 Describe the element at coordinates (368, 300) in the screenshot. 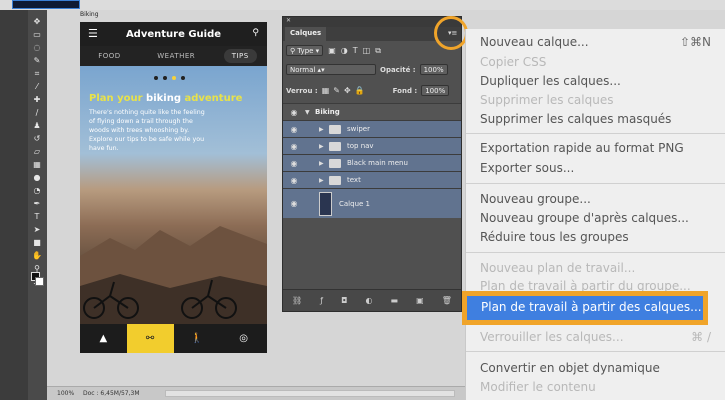

I see `adjustment-layer-icon: ◐` at that location.